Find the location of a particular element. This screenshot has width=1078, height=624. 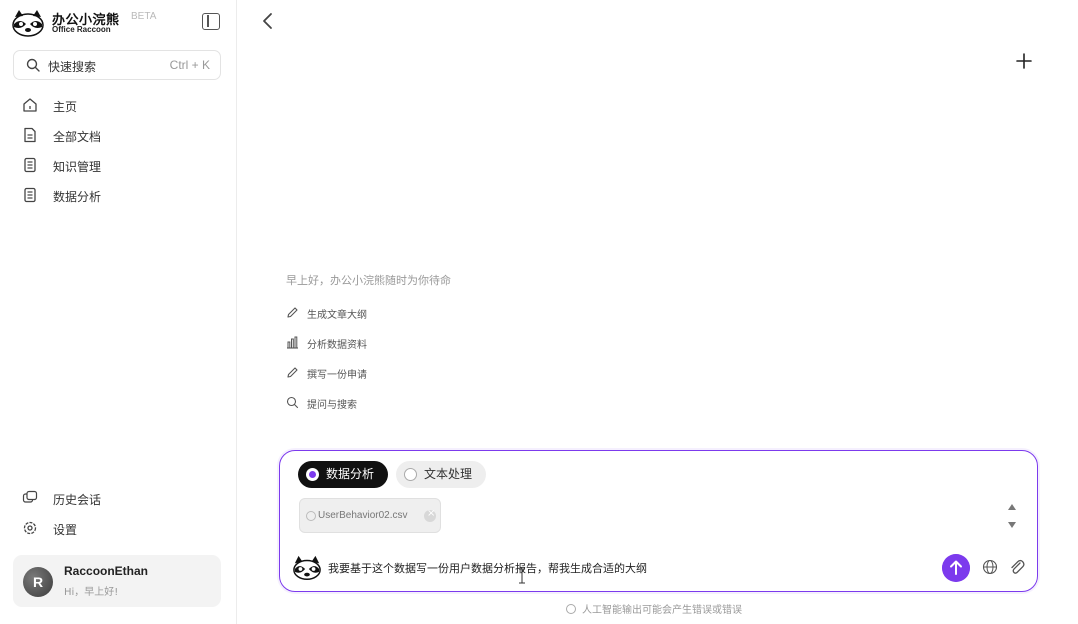

user-greeting: Hi，早上好! is located at coordinates (91, 592).